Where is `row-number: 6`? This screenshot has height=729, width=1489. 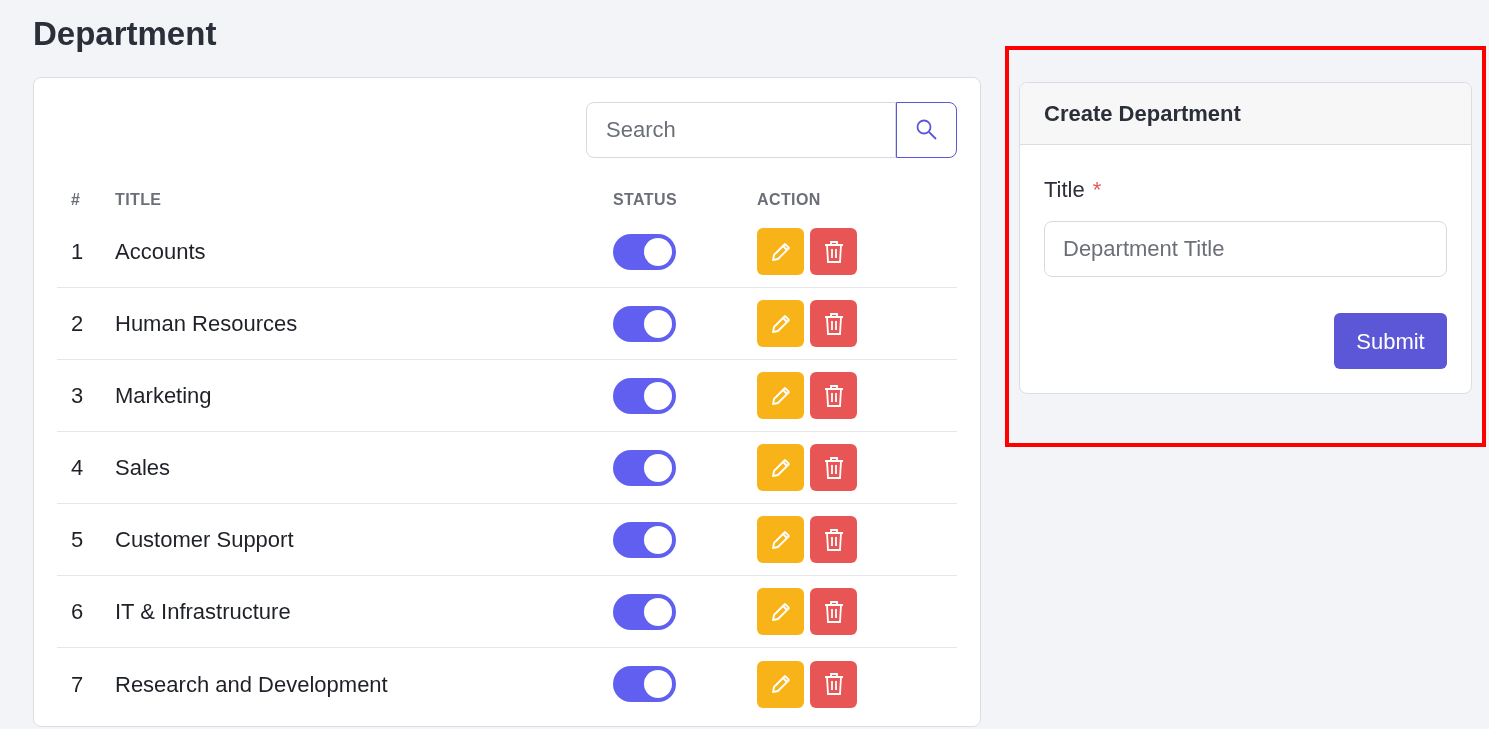 row-number: 6 is located at coordinates (77, 611).